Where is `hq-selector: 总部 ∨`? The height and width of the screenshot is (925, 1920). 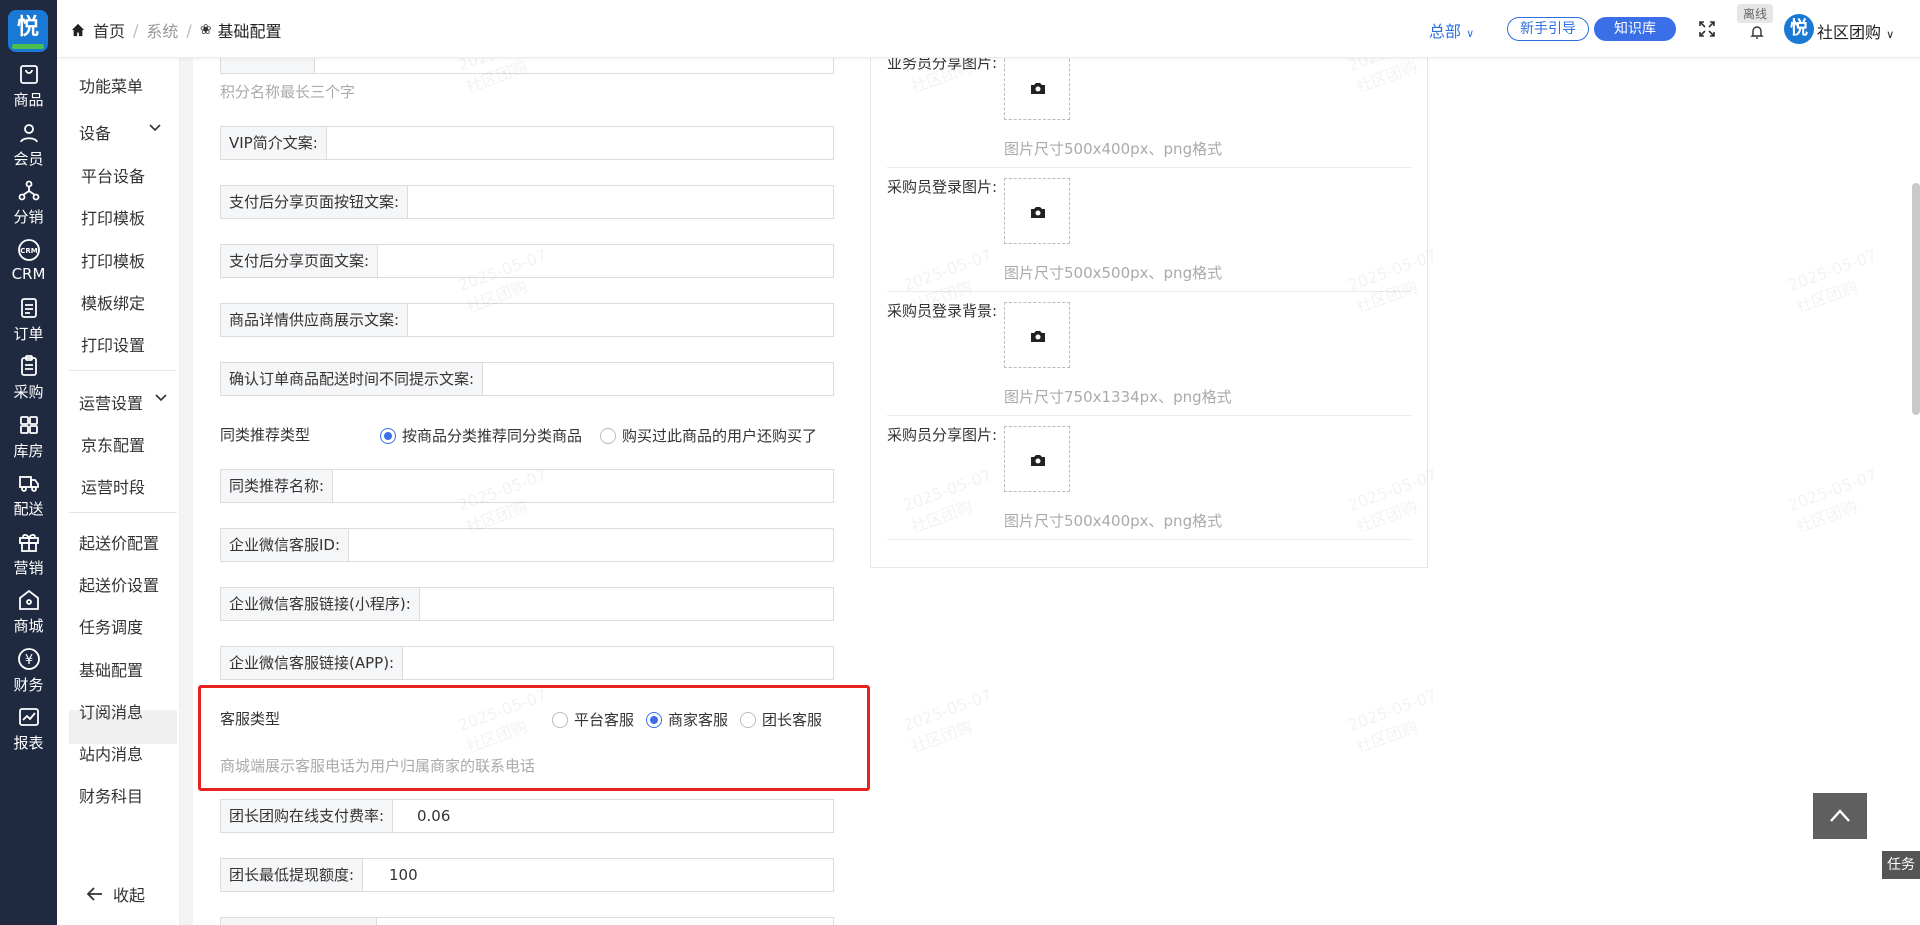 hq-selector: 总部 ∨ is located at coordinates (1451, 30).